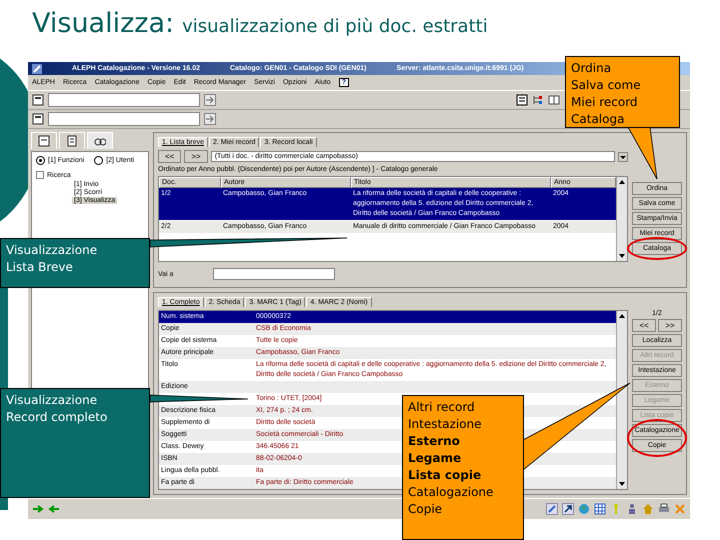 This screenshot has width=720, height=540. Describe the element at coordinates (445, 475) in the screenshot. I see `callout-text: Lista copie` at that location.